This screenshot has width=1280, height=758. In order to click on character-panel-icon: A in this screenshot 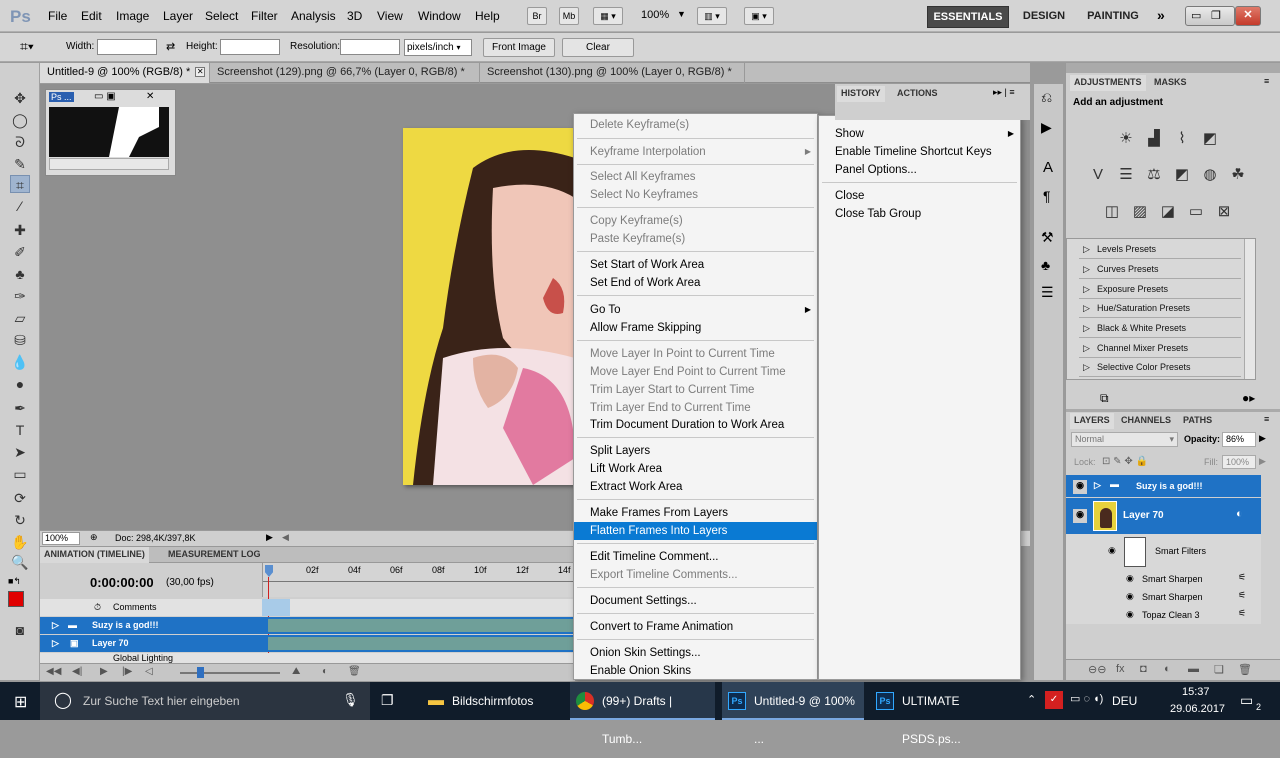, I will do `click(1048, 167)`.